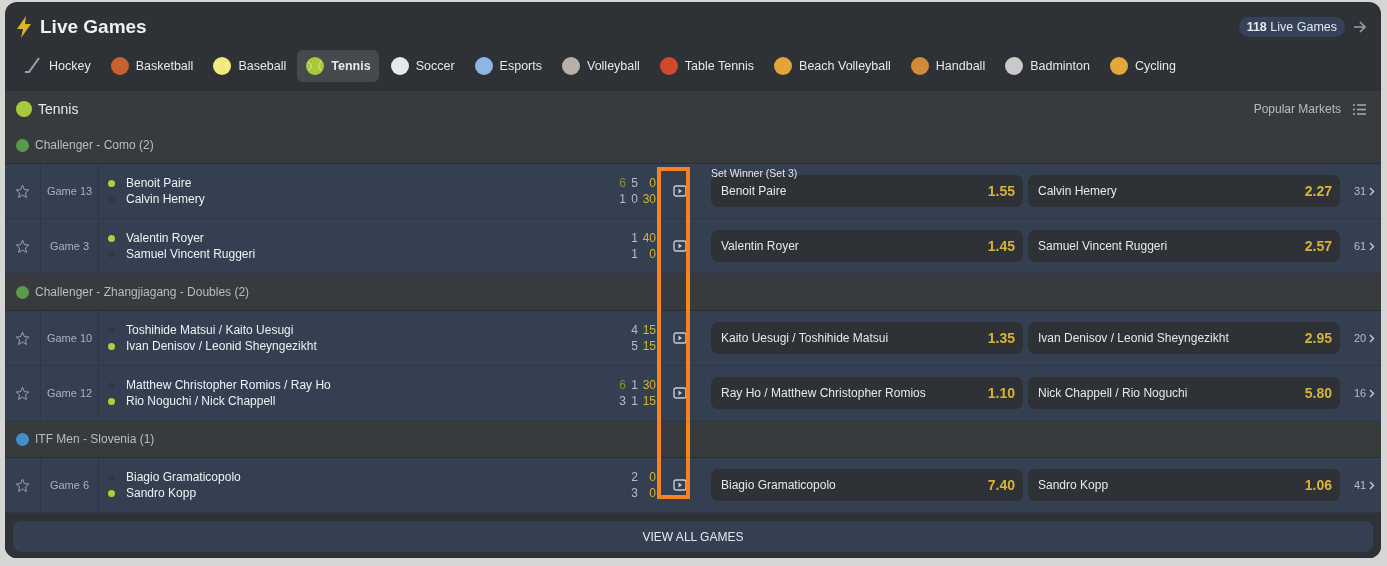 The image size is (1387, 566). Describe the element at coordinates (867, 246) in the screenshot. I see `odds-button: Valentin Royer 1.45` at that location.